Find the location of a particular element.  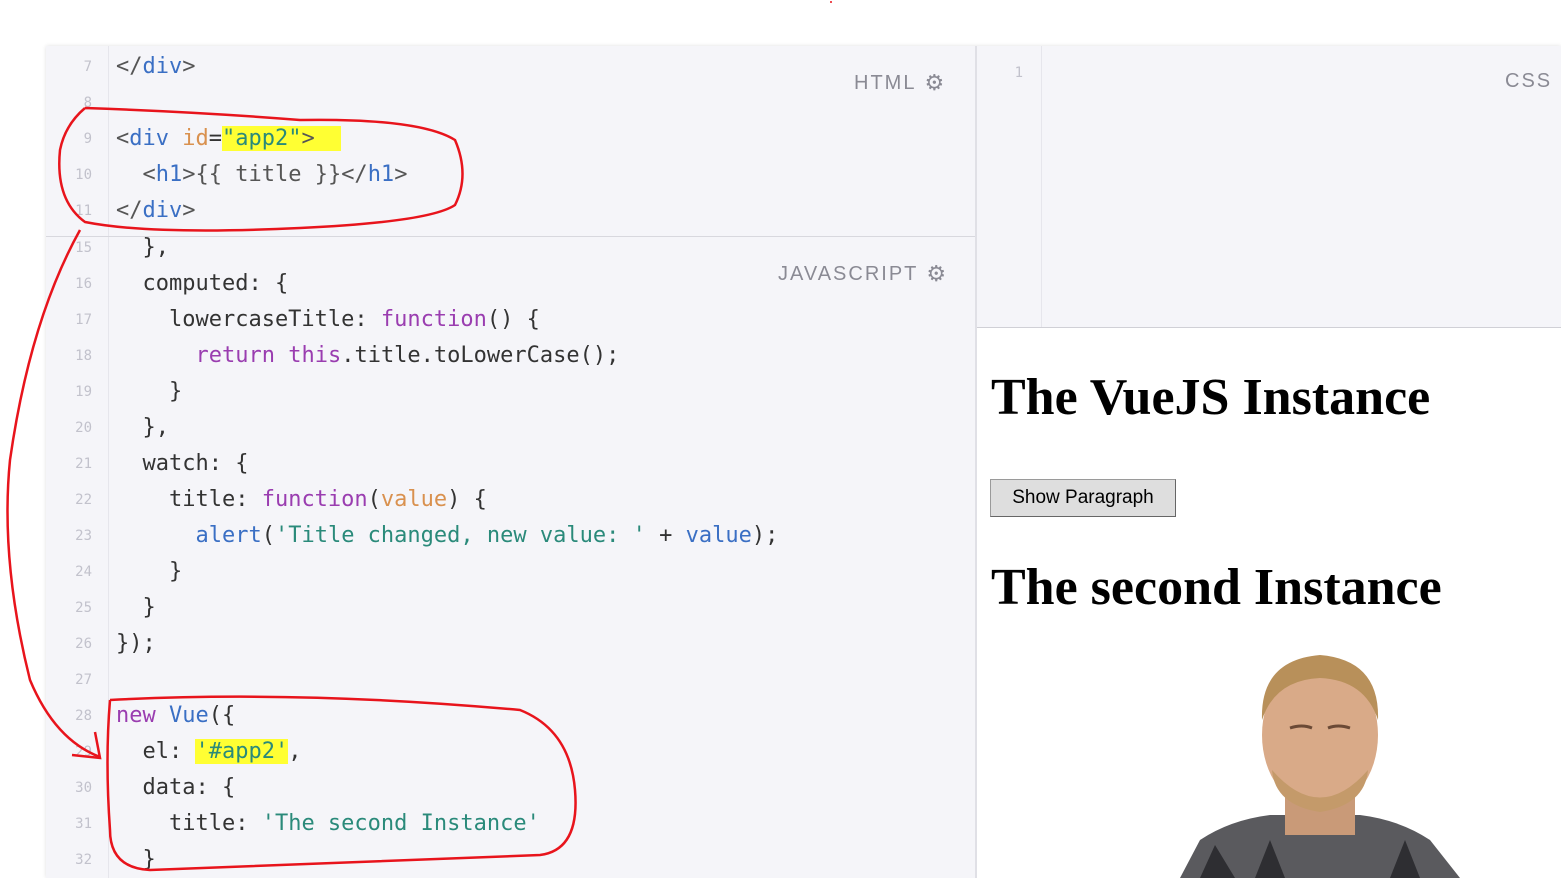

line-number: 11 is located at coordinates (83, 211).